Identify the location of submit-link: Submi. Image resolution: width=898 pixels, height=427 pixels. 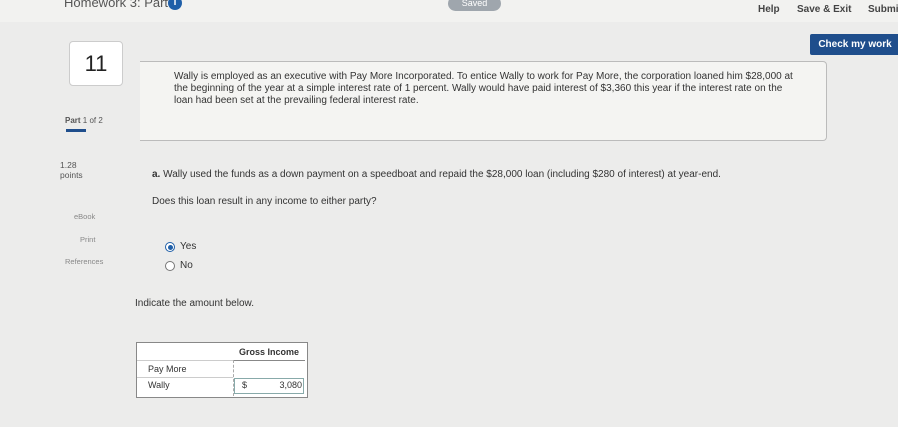
(883, 9).